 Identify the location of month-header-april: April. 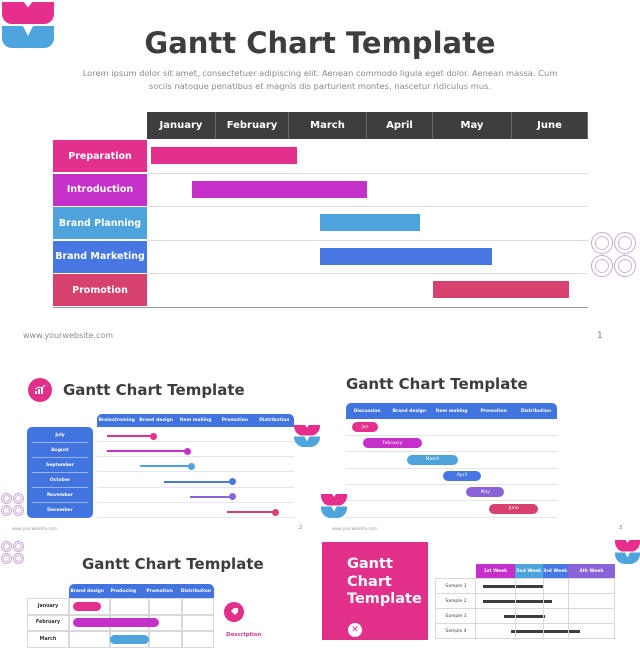
(400, 125).